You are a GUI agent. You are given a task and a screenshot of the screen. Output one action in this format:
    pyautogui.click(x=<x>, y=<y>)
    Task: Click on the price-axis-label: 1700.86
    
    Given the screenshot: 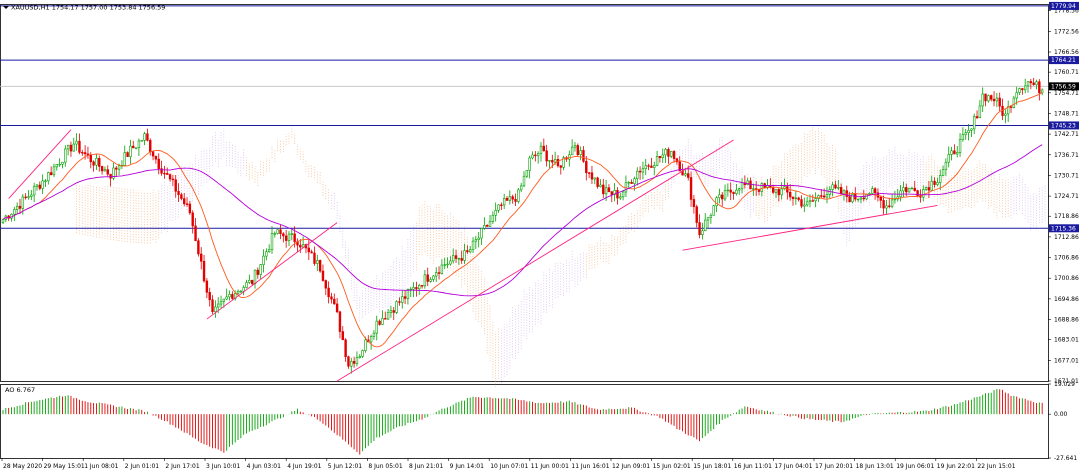 What is the action you would take?
    pyautogui.click(x=1066, y=278)
    